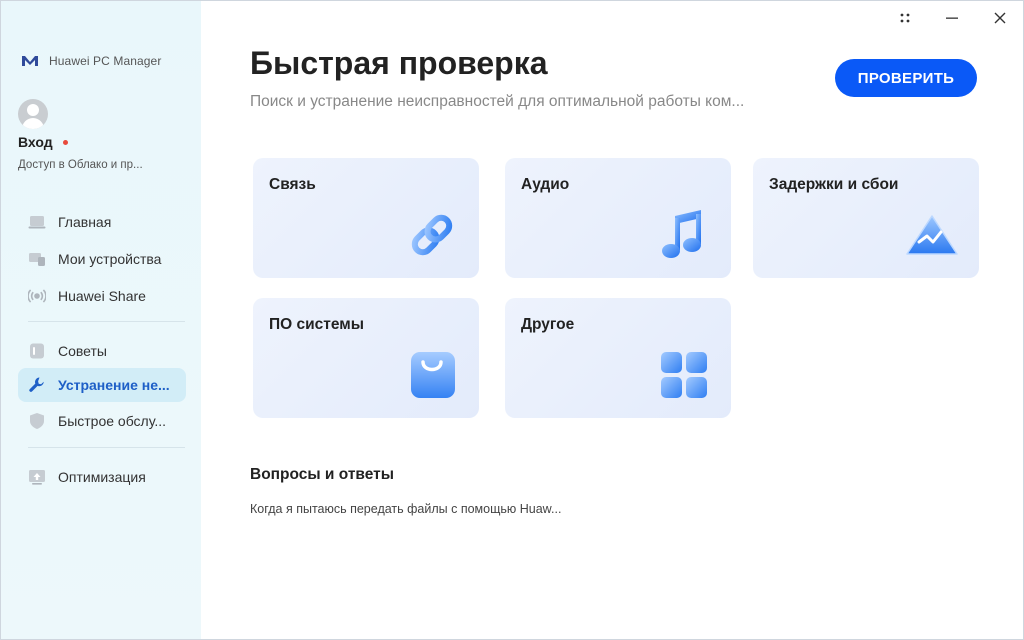 The image size is (1024, 640). What do you see at coordinates (292, 184) in the screenshot?
I see `card-title: Связь` at bounding box center [292, 184].